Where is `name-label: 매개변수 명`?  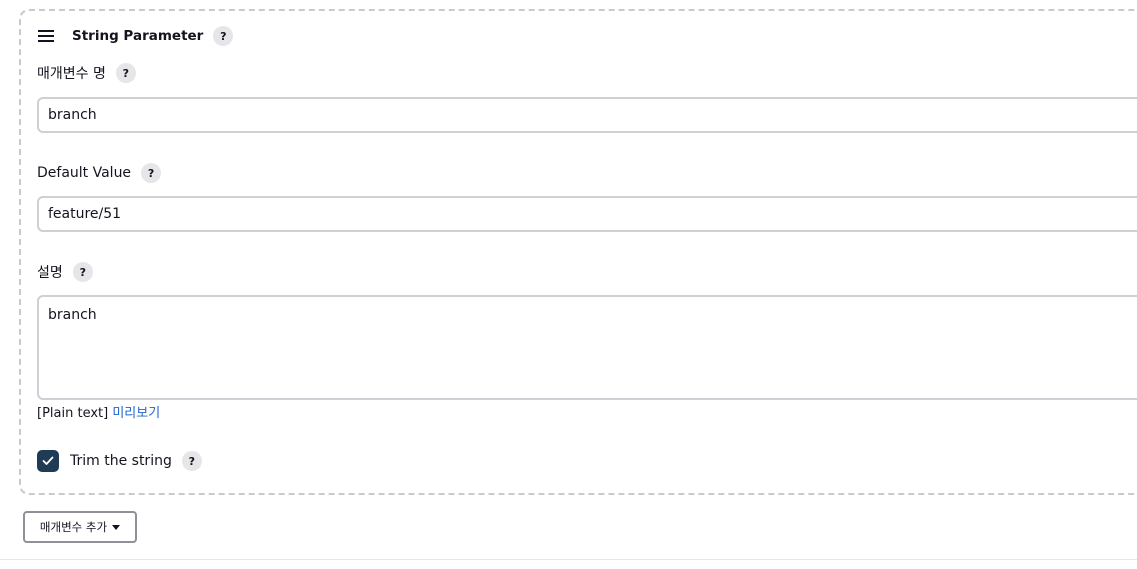 name-label: 매개변수 명 is located at coordinates (71, 74).